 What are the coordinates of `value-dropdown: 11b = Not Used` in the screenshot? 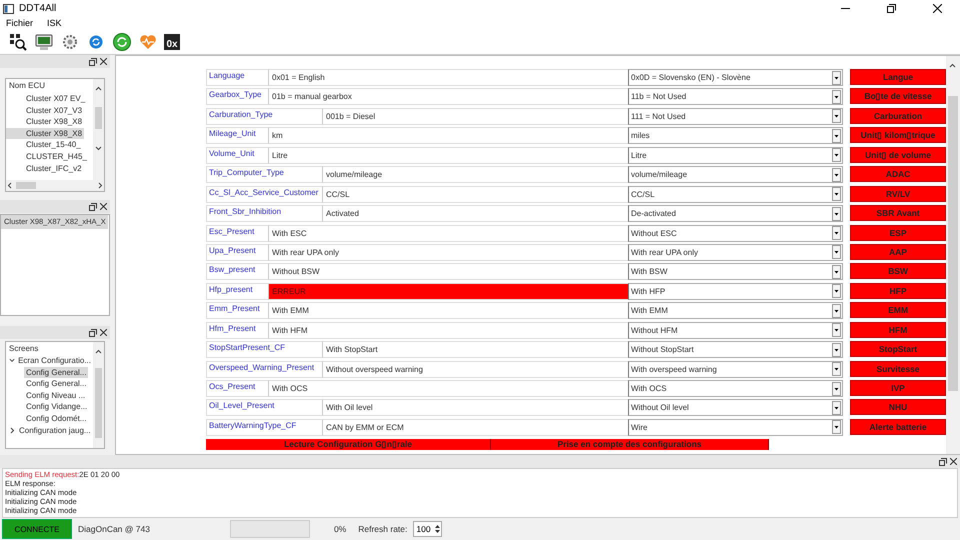 It's located at (735, 97).